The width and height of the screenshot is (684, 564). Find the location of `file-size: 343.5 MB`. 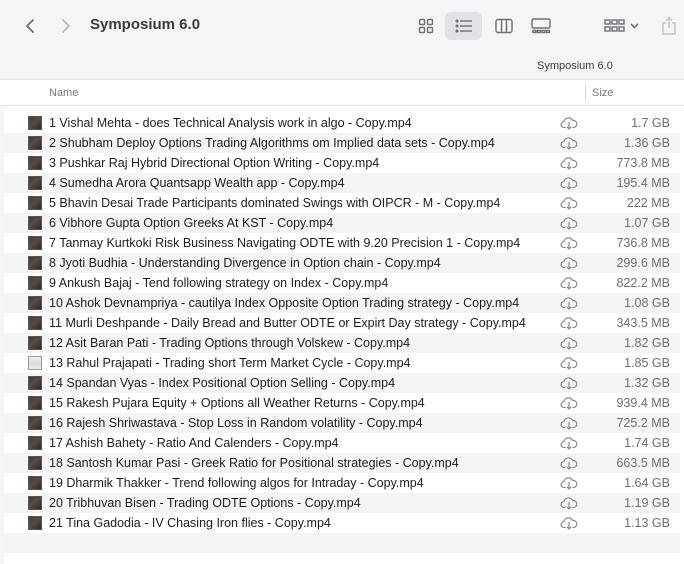

file-size: 343.5 MB is located at coordinates (643, 323).